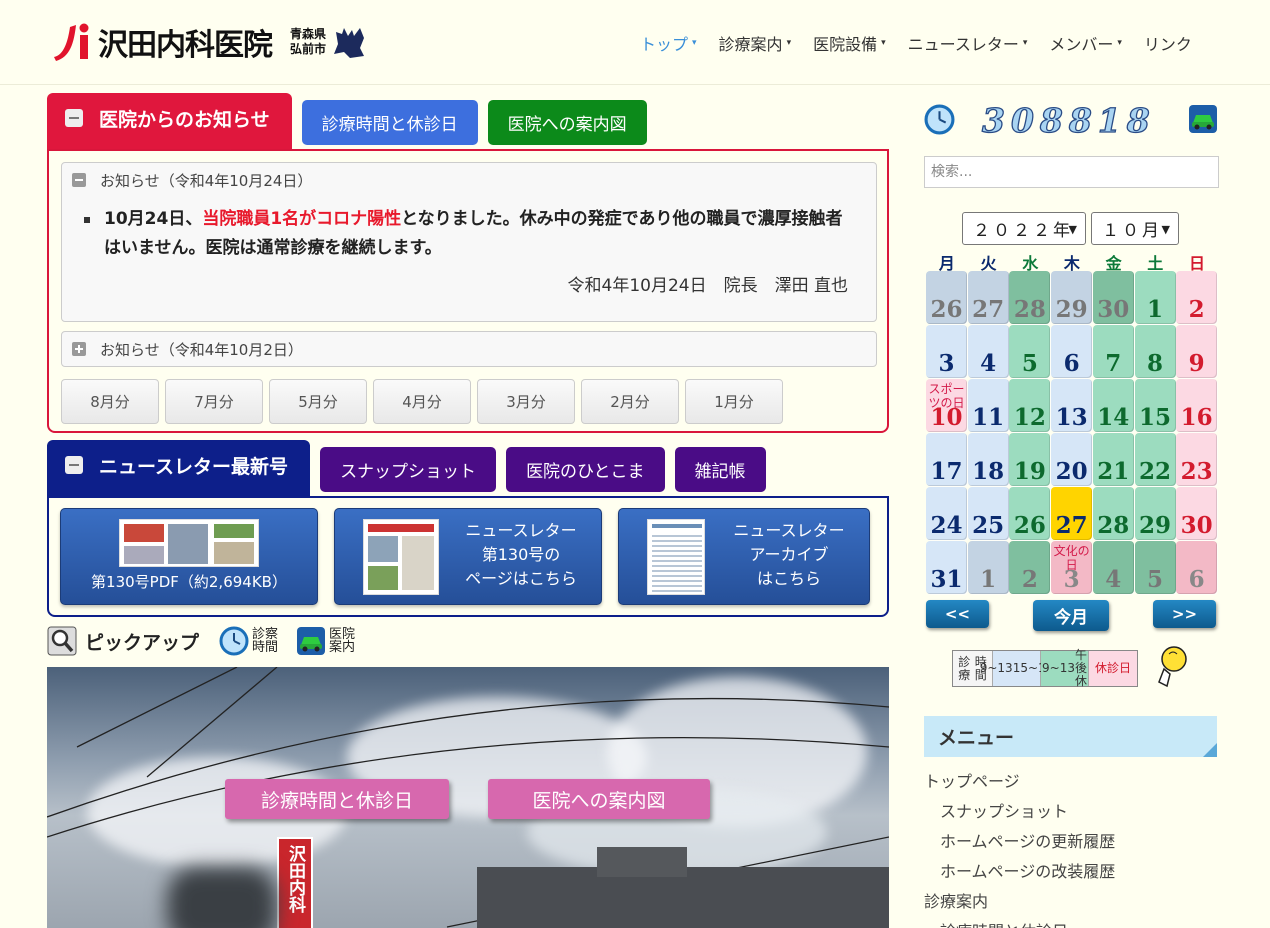 The height and width of the screenshot is (928, 1270). Describe the element at coordinates (1197, 459) in the screenshot. I see `calendar-day: 23` at that location.